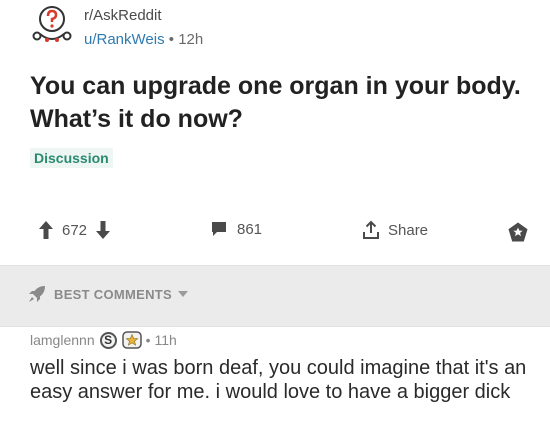 This screenshot has width=550, height=438. I want to click on post-meta: r/AskReddit u/RankWeis • 12h, so click(143, 28).